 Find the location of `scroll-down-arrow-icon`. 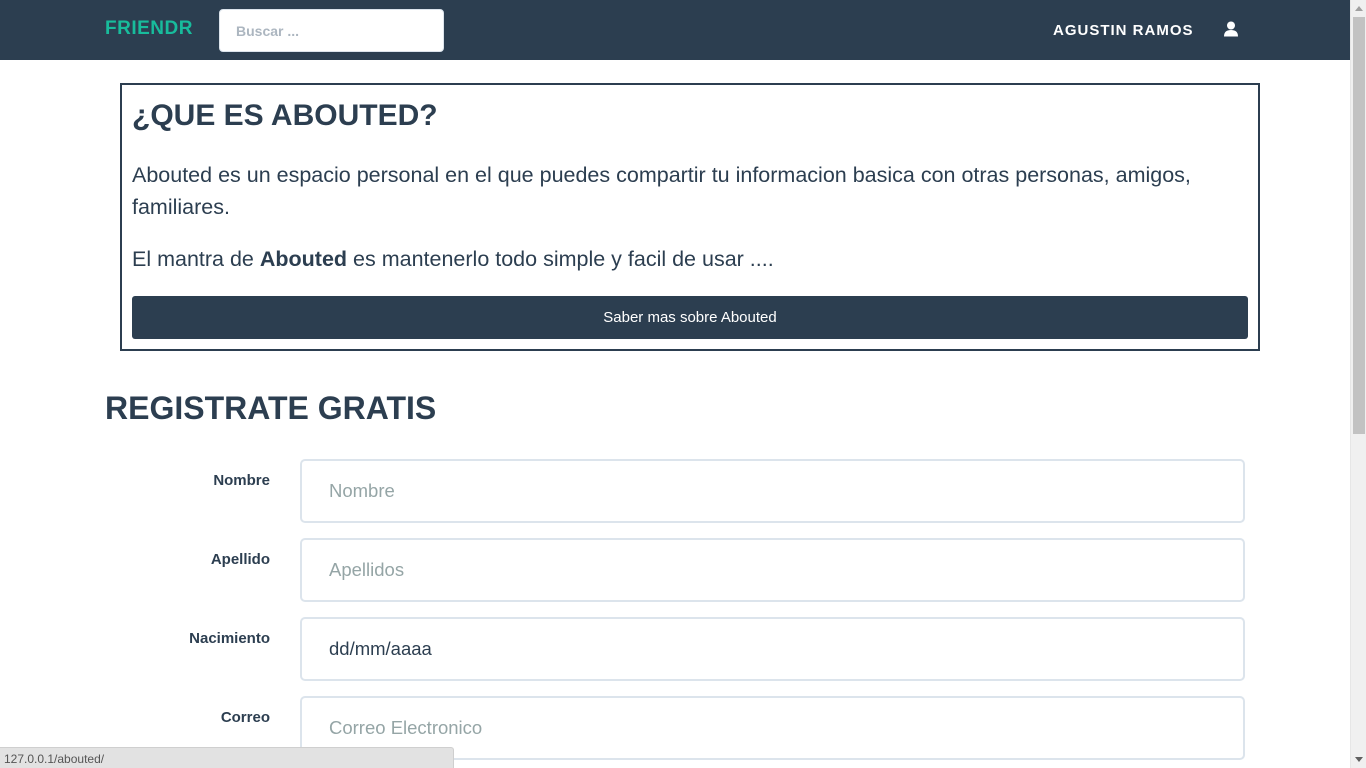

scroll-down-arrow-icon is located at coordinates (1358, 760).